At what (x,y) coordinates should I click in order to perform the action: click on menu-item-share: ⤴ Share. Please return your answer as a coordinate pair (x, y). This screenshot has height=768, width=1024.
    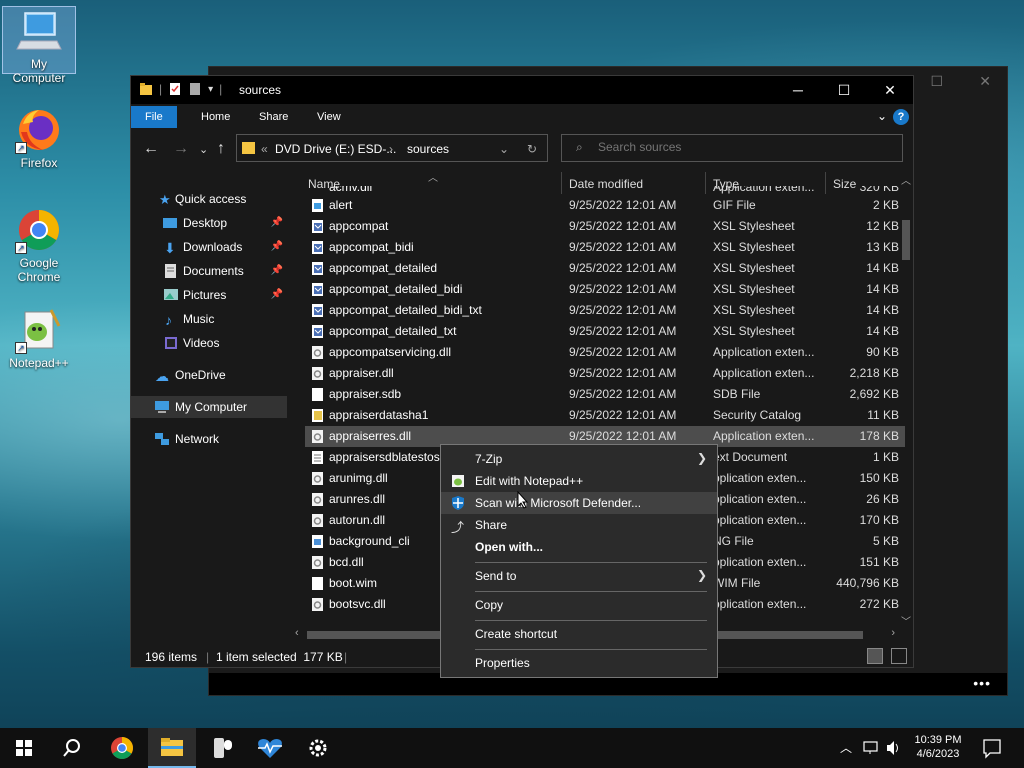
    Looking at the image, I should click on (579, 525).